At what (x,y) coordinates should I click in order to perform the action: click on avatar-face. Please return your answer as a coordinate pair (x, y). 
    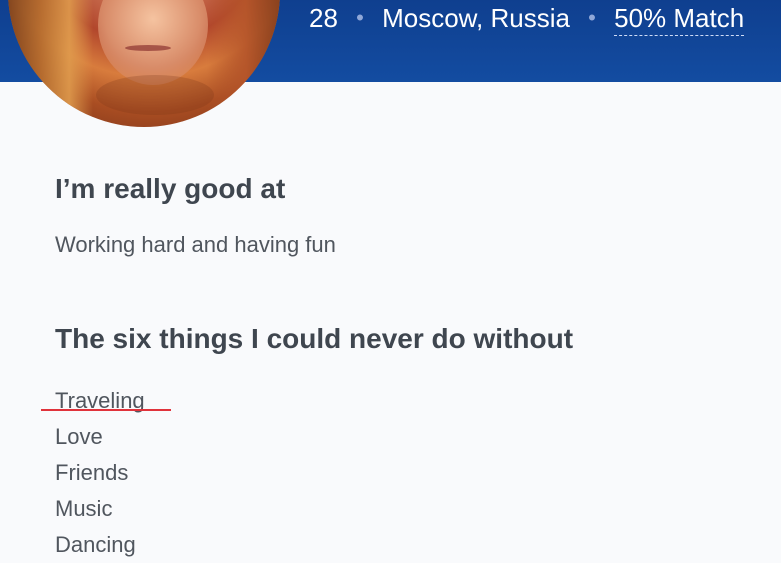
    Looking at the image, I should click on (153, 42).